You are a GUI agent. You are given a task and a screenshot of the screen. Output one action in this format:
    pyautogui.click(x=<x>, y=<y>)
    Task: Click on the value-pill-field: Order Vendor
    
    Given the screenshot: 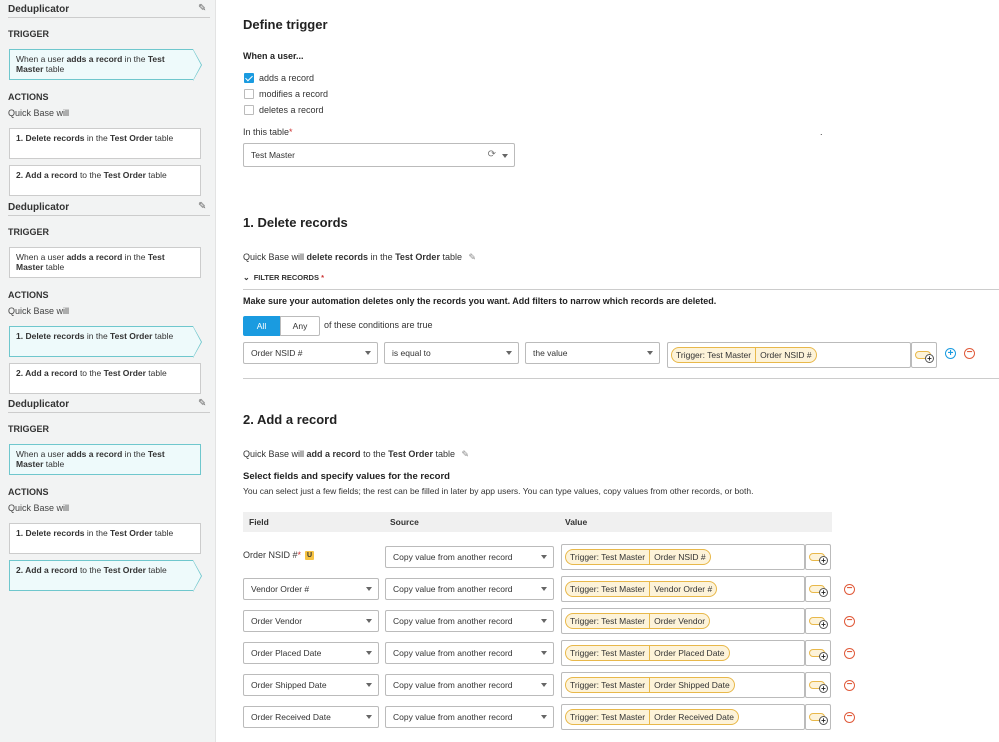 What is the action you would take?
    pyautogui.click(x=680, y=621)
    